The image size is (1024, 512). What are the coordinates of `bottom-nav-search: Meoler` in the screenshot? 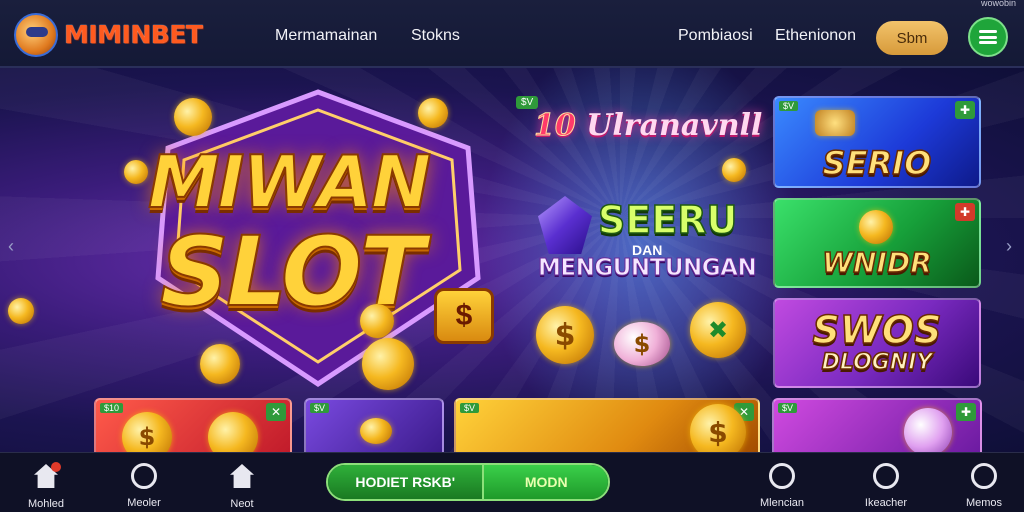 It's located at (144, 485).